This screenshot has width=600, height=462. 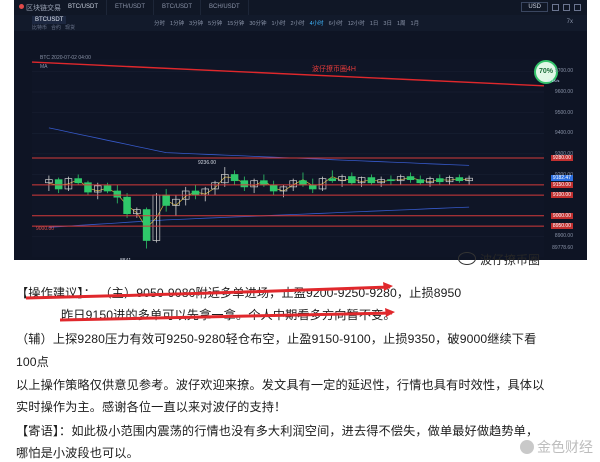 What do you see at coordinates (565, 447) in the screenshot?
I see `brand-name: 金色财经` at bounding box center [565, 447].